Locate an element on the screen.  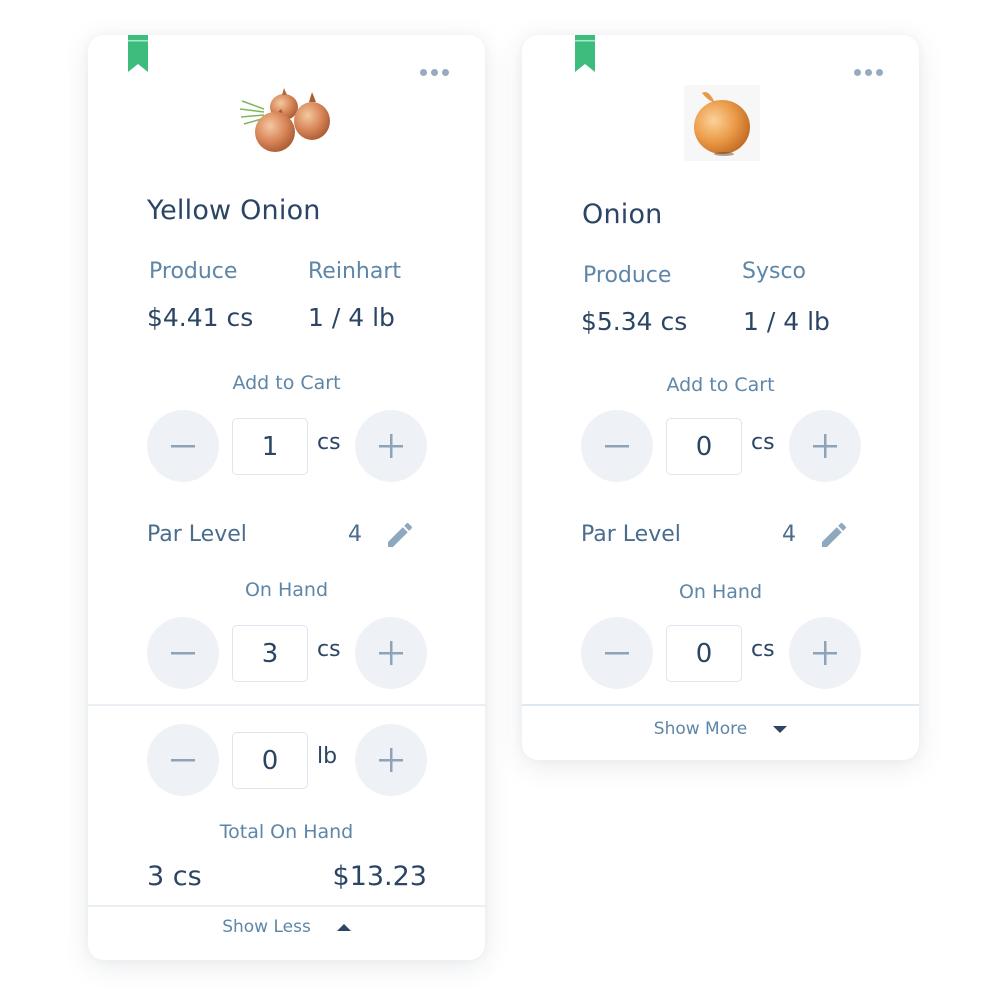
caret-up-icon is located at coordinates (343, 927).